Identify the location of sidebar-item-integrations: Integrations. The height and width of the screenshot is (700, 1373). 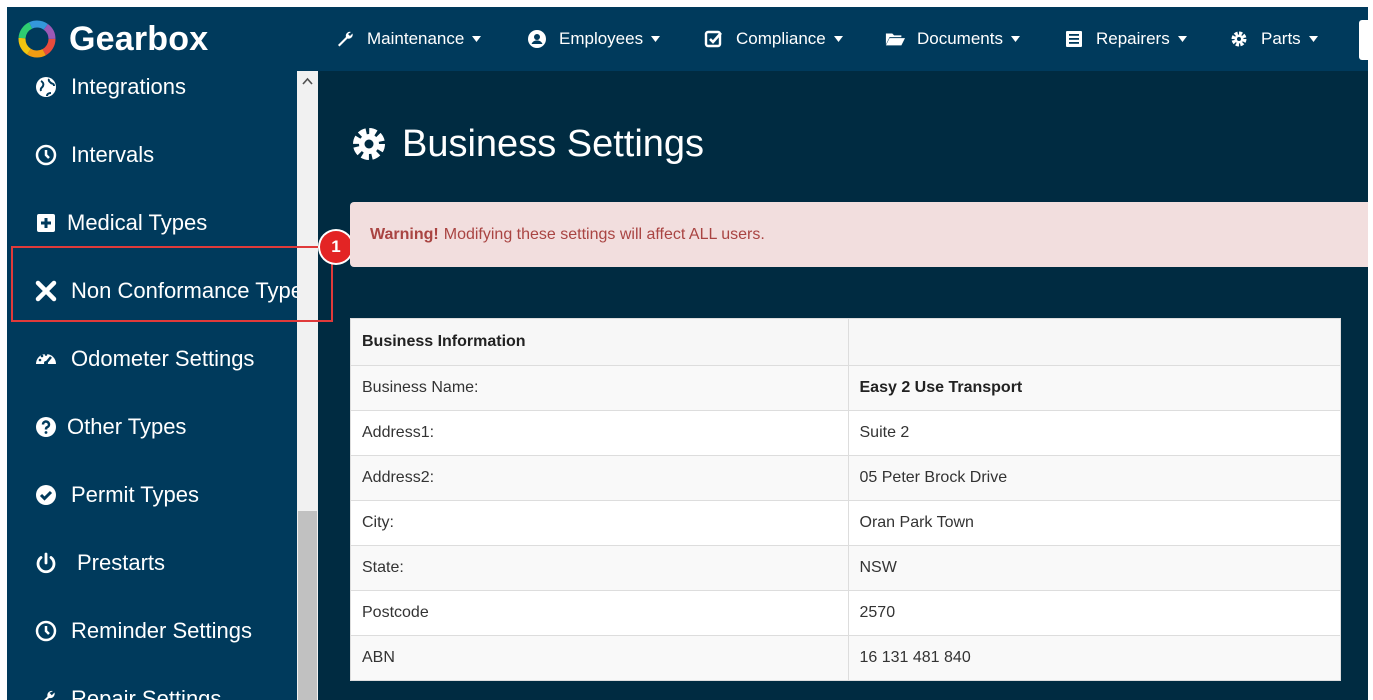
(152, 90).